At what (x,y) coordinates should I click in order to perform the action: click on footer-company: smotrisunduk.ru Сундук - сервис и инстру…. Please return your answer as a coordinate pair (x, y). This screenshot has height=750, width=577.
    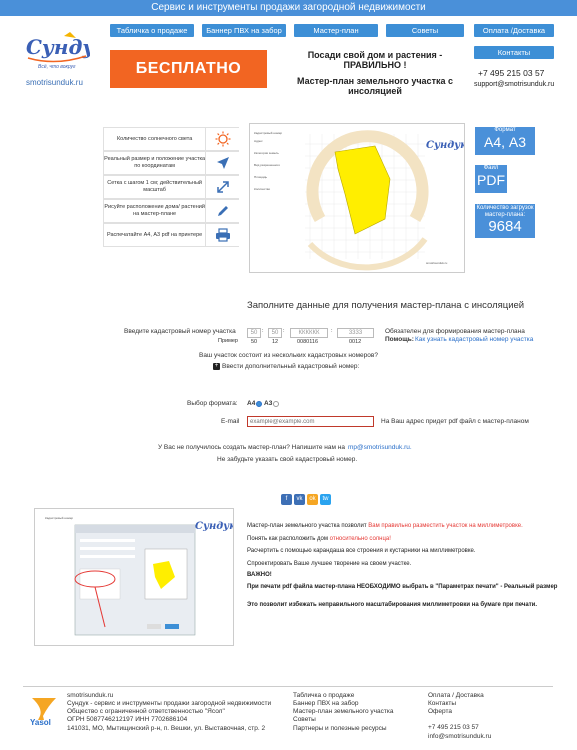
    Looking at the image, I should click on (177, 712).